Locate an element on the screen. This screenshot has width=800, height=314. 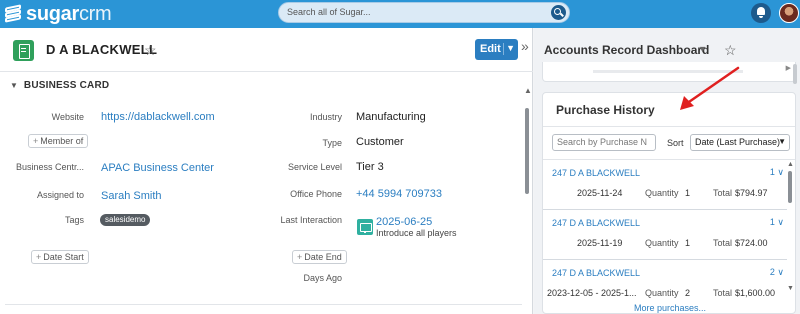
collapse-pane-icon: » is located at coordinates (525, 46).